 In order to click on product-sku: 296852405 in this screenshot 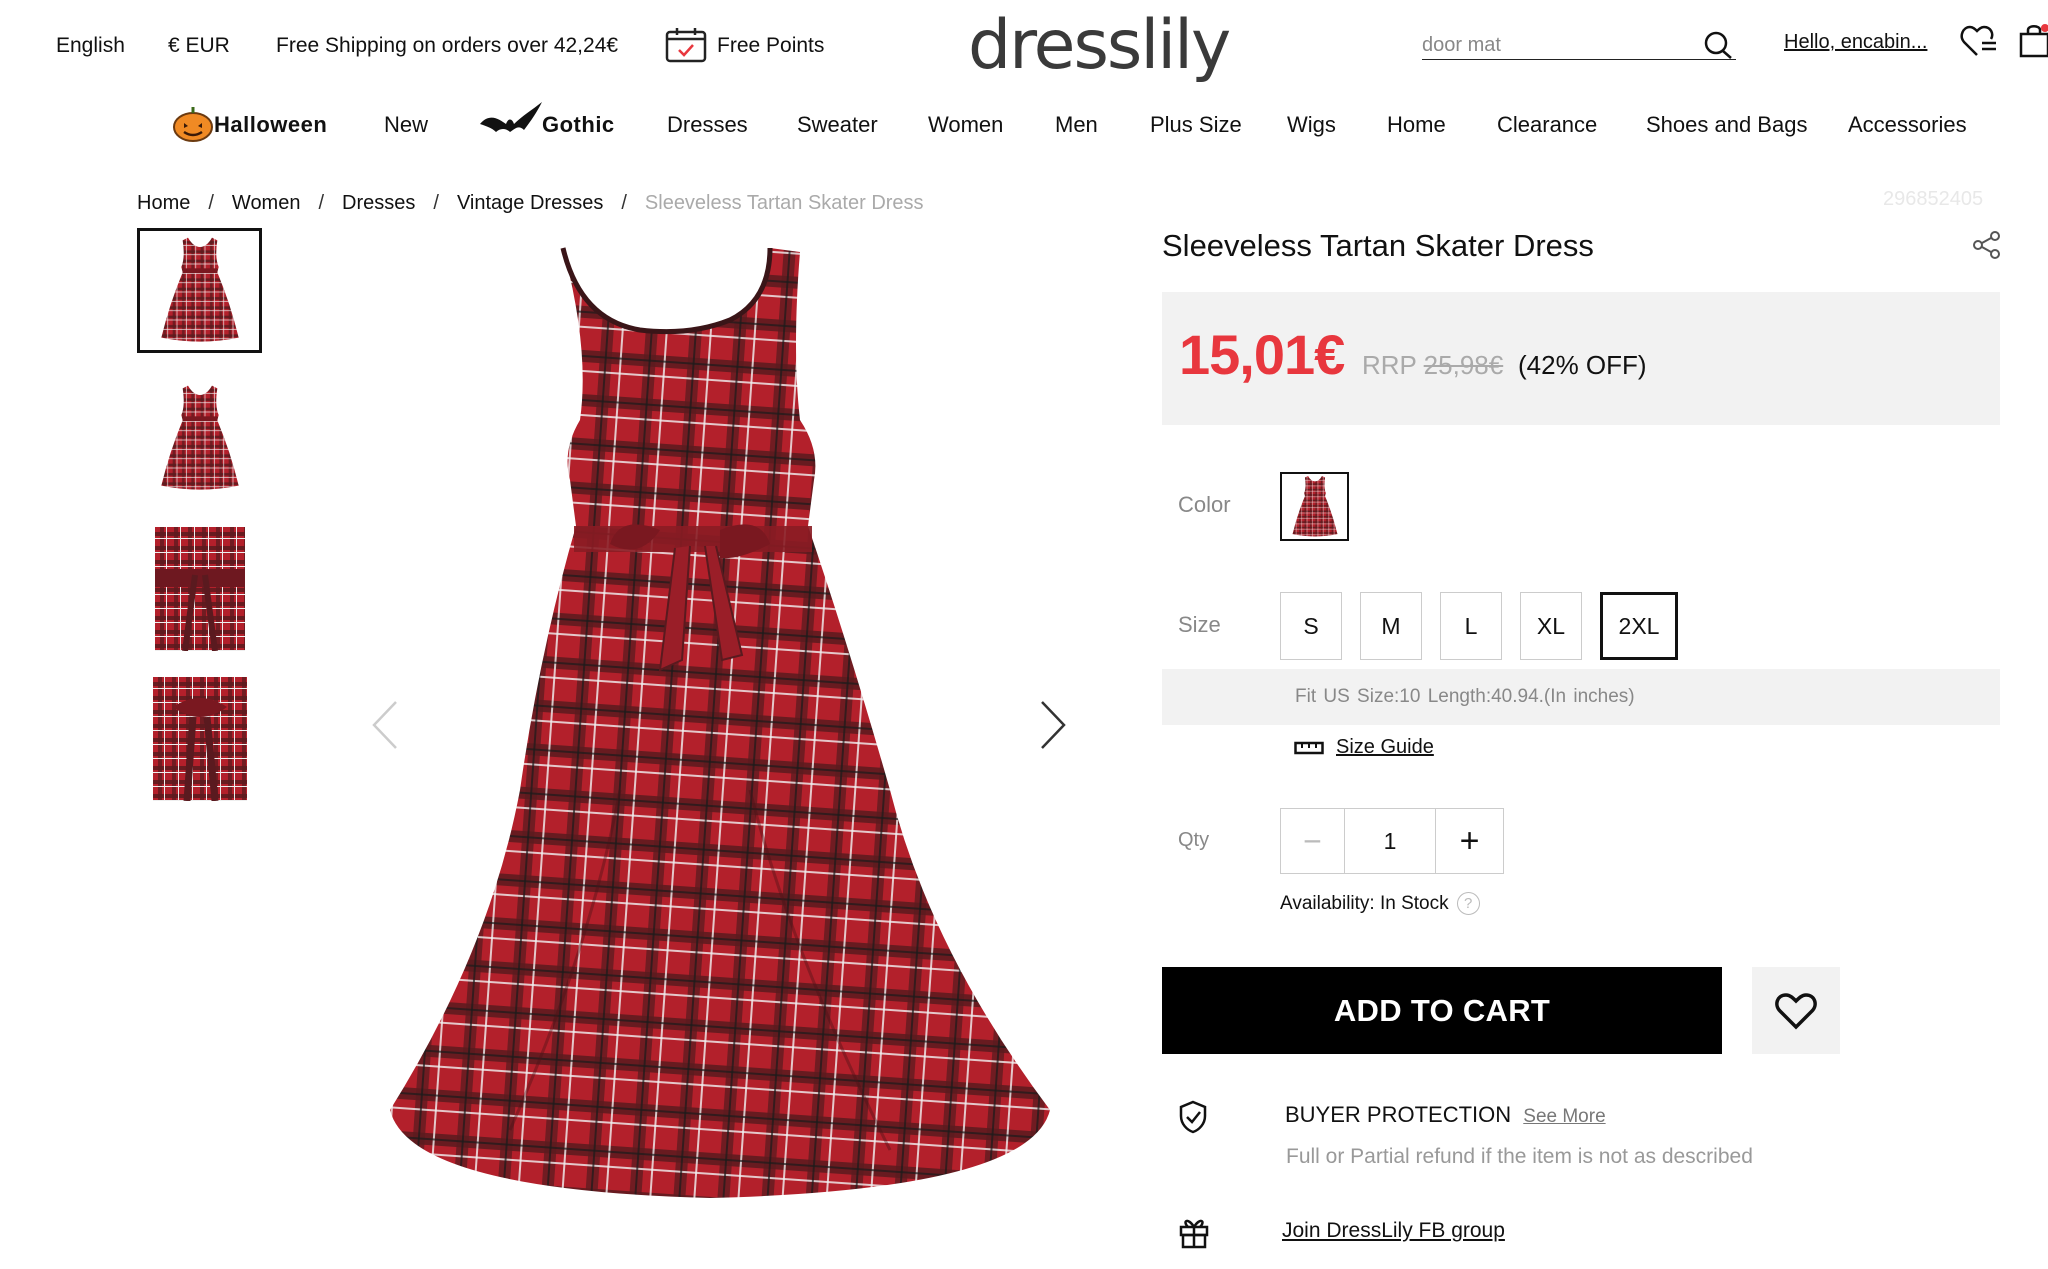, I will do `click(1933, 199)`.